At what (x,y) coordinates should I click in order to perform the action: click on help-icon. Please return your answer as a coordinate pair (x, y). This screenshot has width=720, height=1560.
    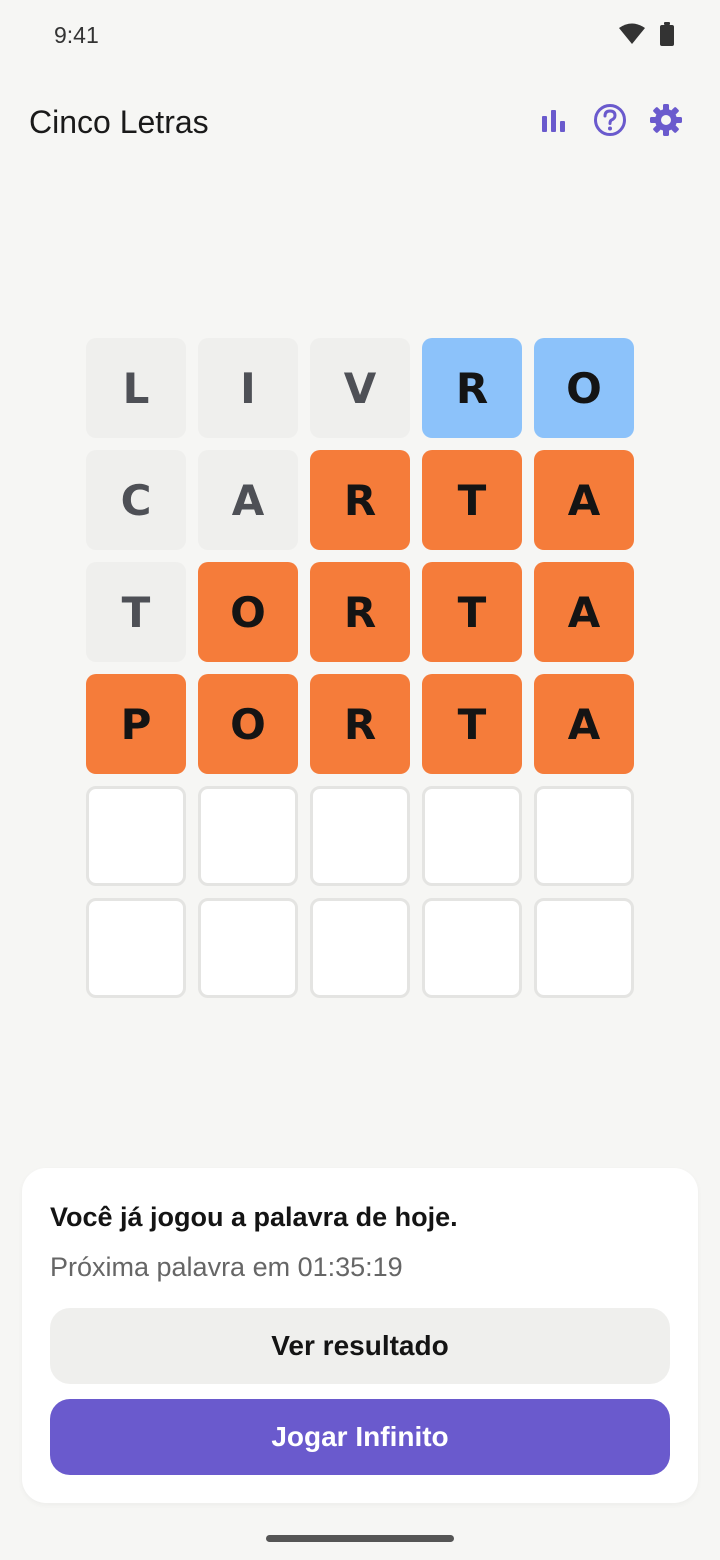
    Looking at the image, I should click on (610, 122).